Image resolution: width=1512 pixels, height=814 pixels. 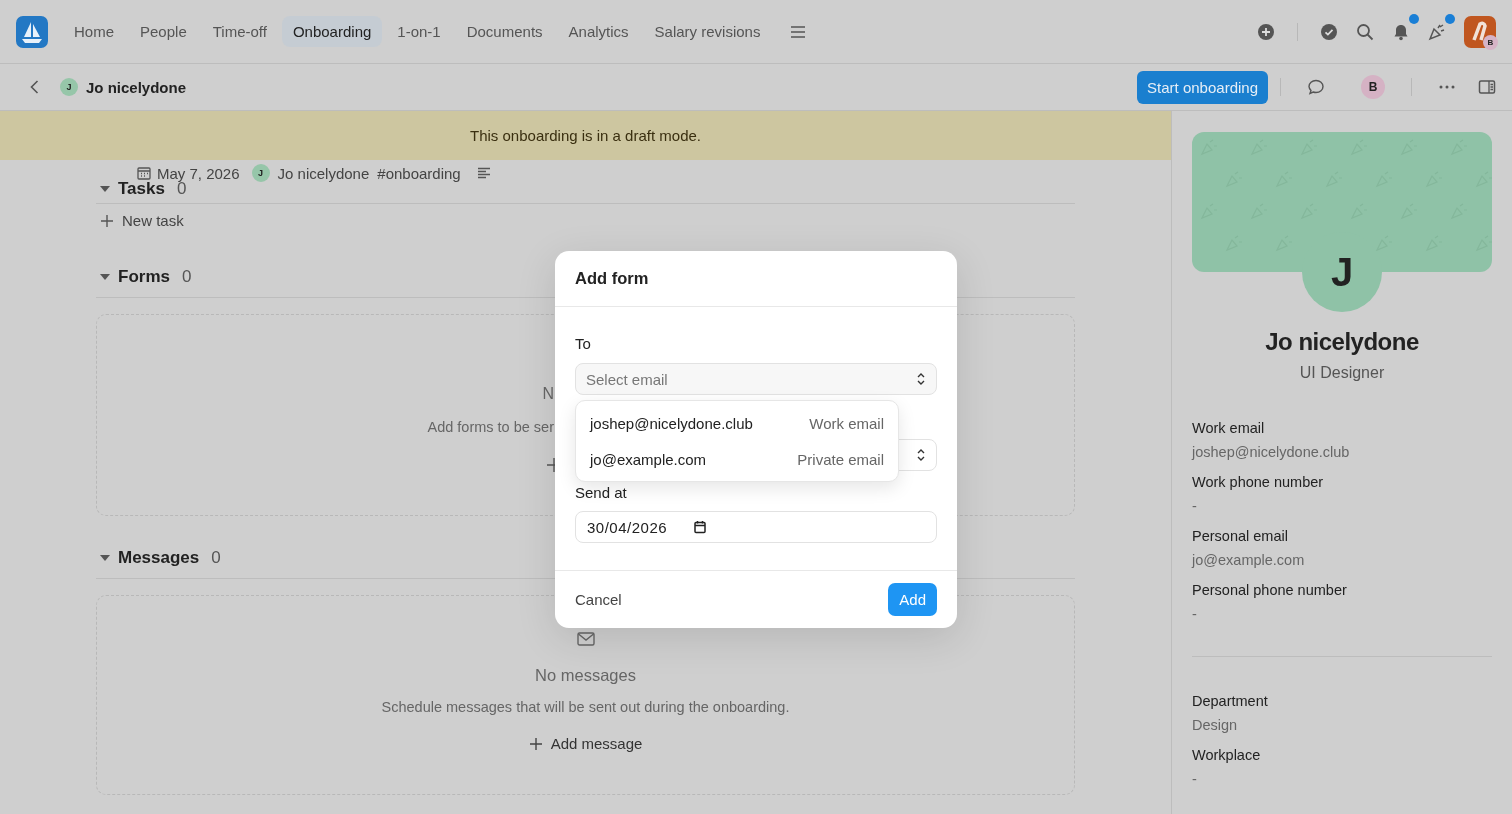 I want to click on side-panel-icon, so click(x=1487, y=87).